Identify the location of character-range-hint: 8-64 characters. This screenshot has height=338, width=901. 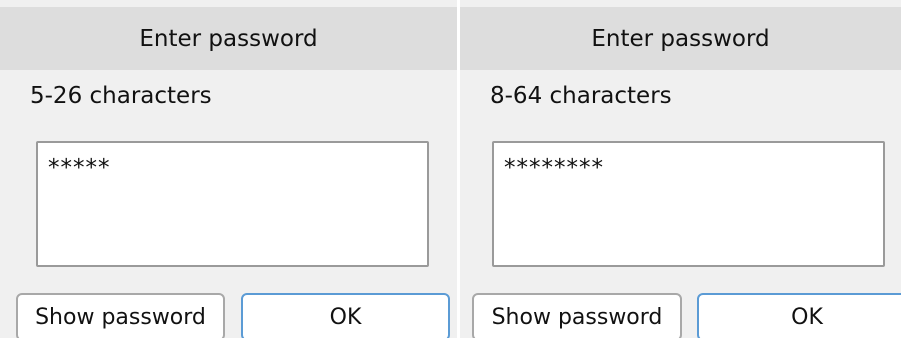
(581, 96).